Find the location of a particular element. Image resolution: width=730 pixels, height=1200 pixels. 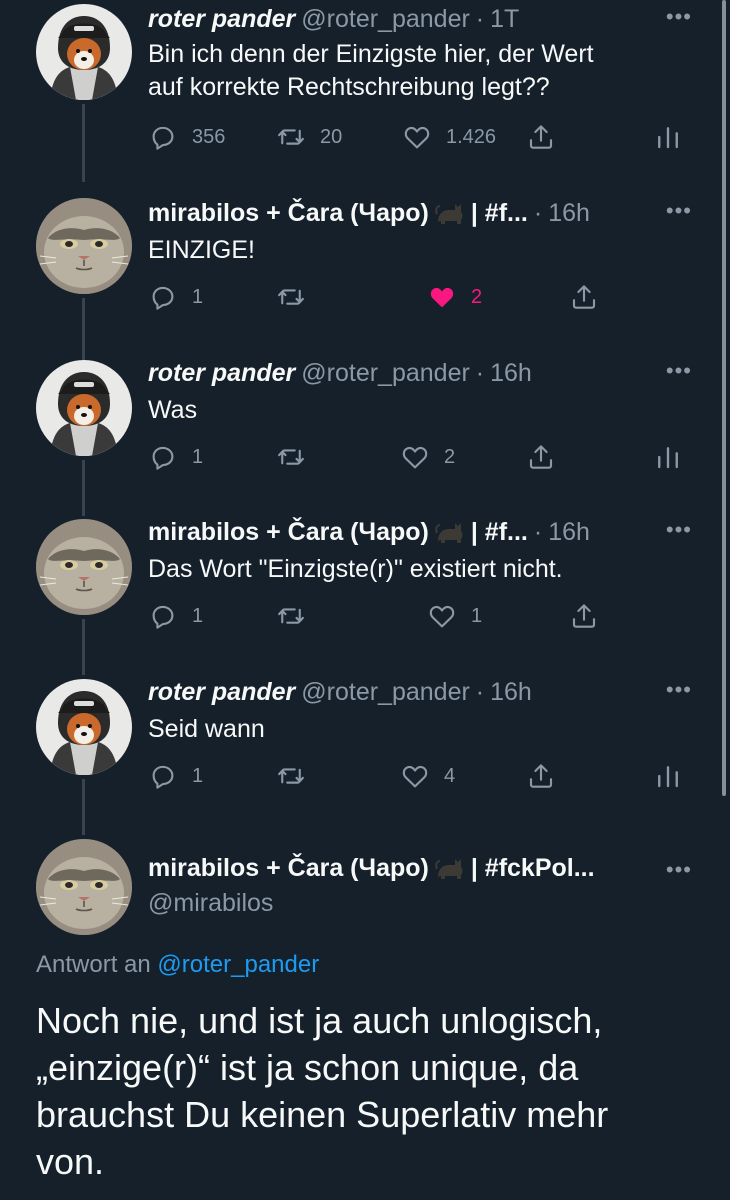

like-count: 1.426 is located at coordinates (471, 136).